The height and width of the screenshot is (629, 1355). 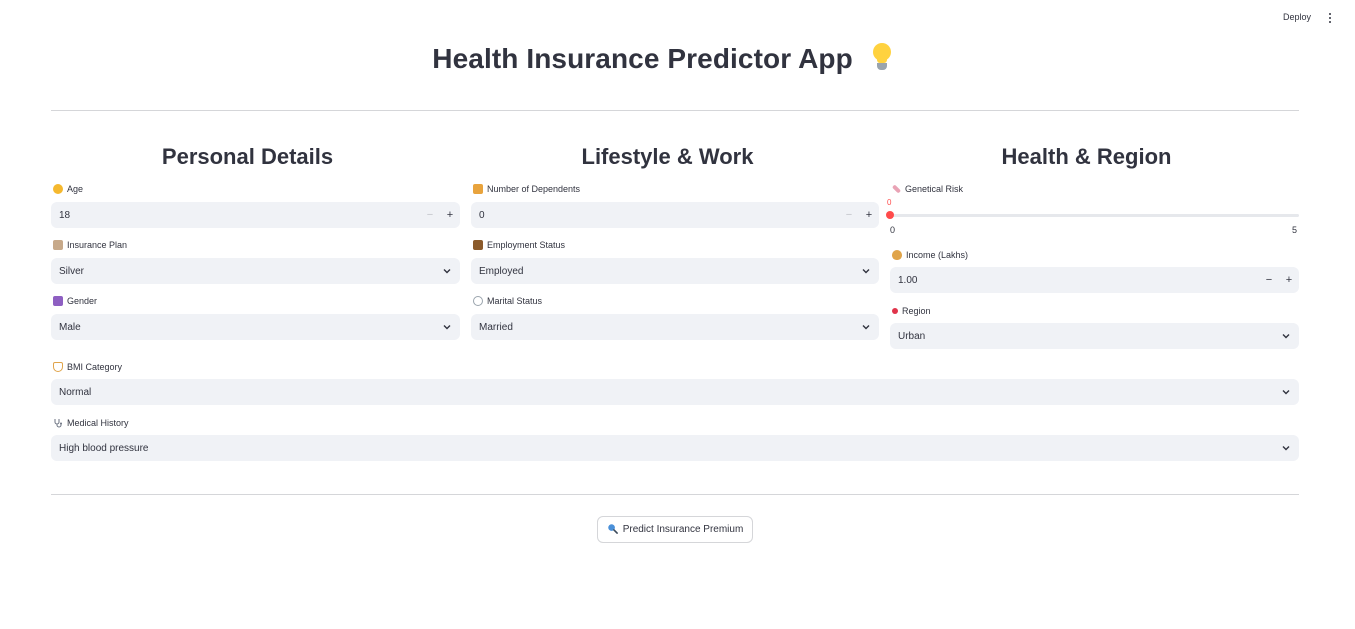 I want to click on income-label: Income (Lakhs), so click(x=930, y=255).